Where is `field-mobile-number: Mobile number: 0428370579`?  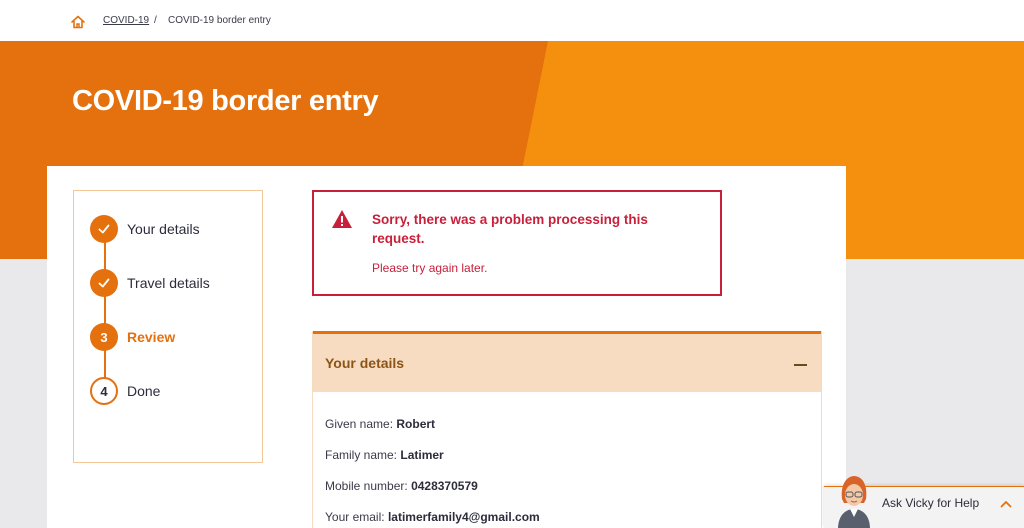
field-mobile-number: Mobile number: 0428370579 is located at coordinates (401, 486).